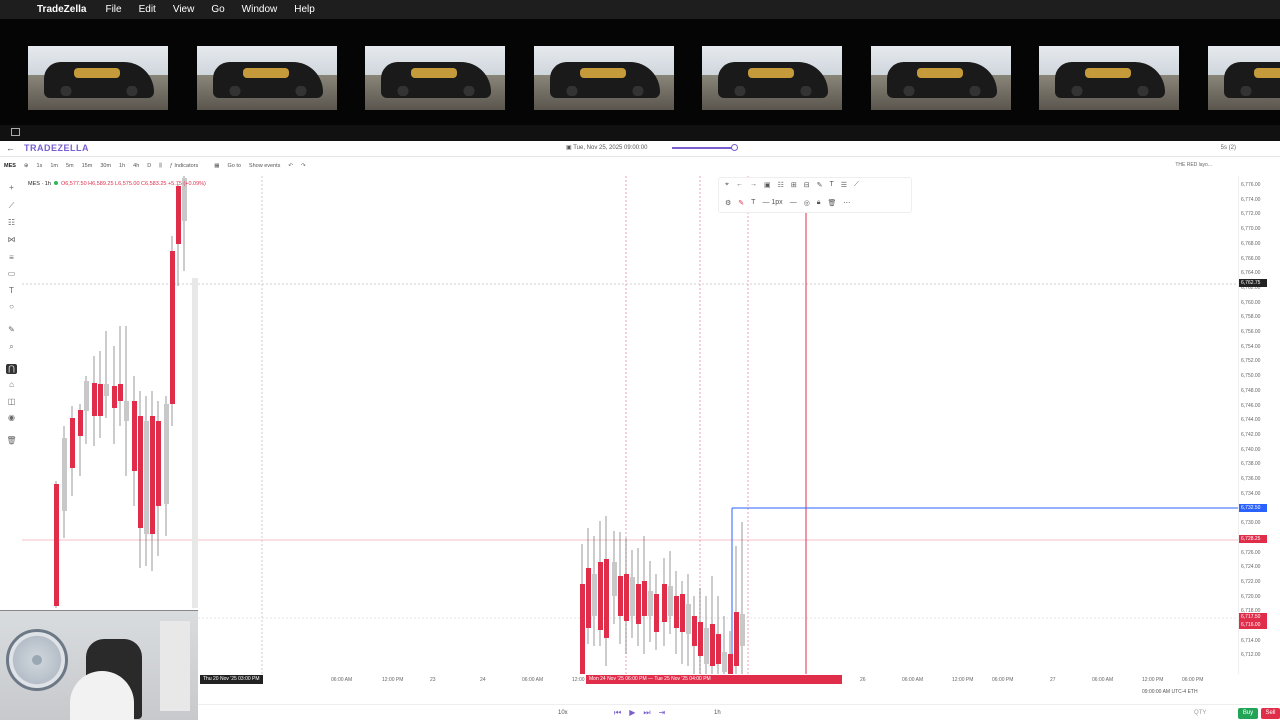 The image size is (1280, 720). What do you see at coordinates (122, 166) in the screenshot?
I see `timeframe-1h: 1h` at bounding box center [122, 166].